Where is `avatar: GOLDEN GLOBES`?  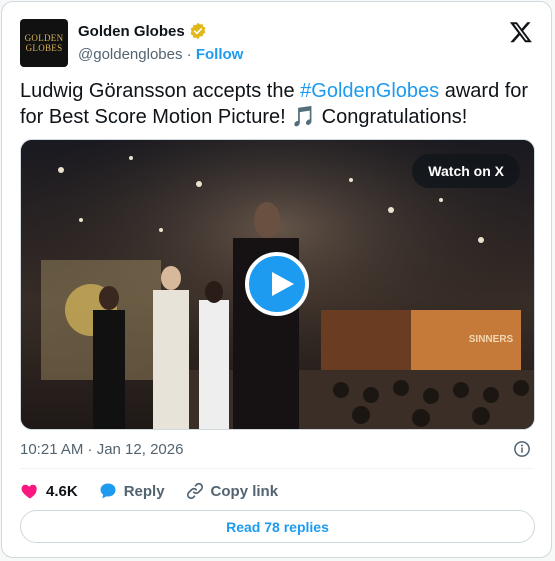
avatar: GOLDEN GLOBES is located at coordinates (44, 43).